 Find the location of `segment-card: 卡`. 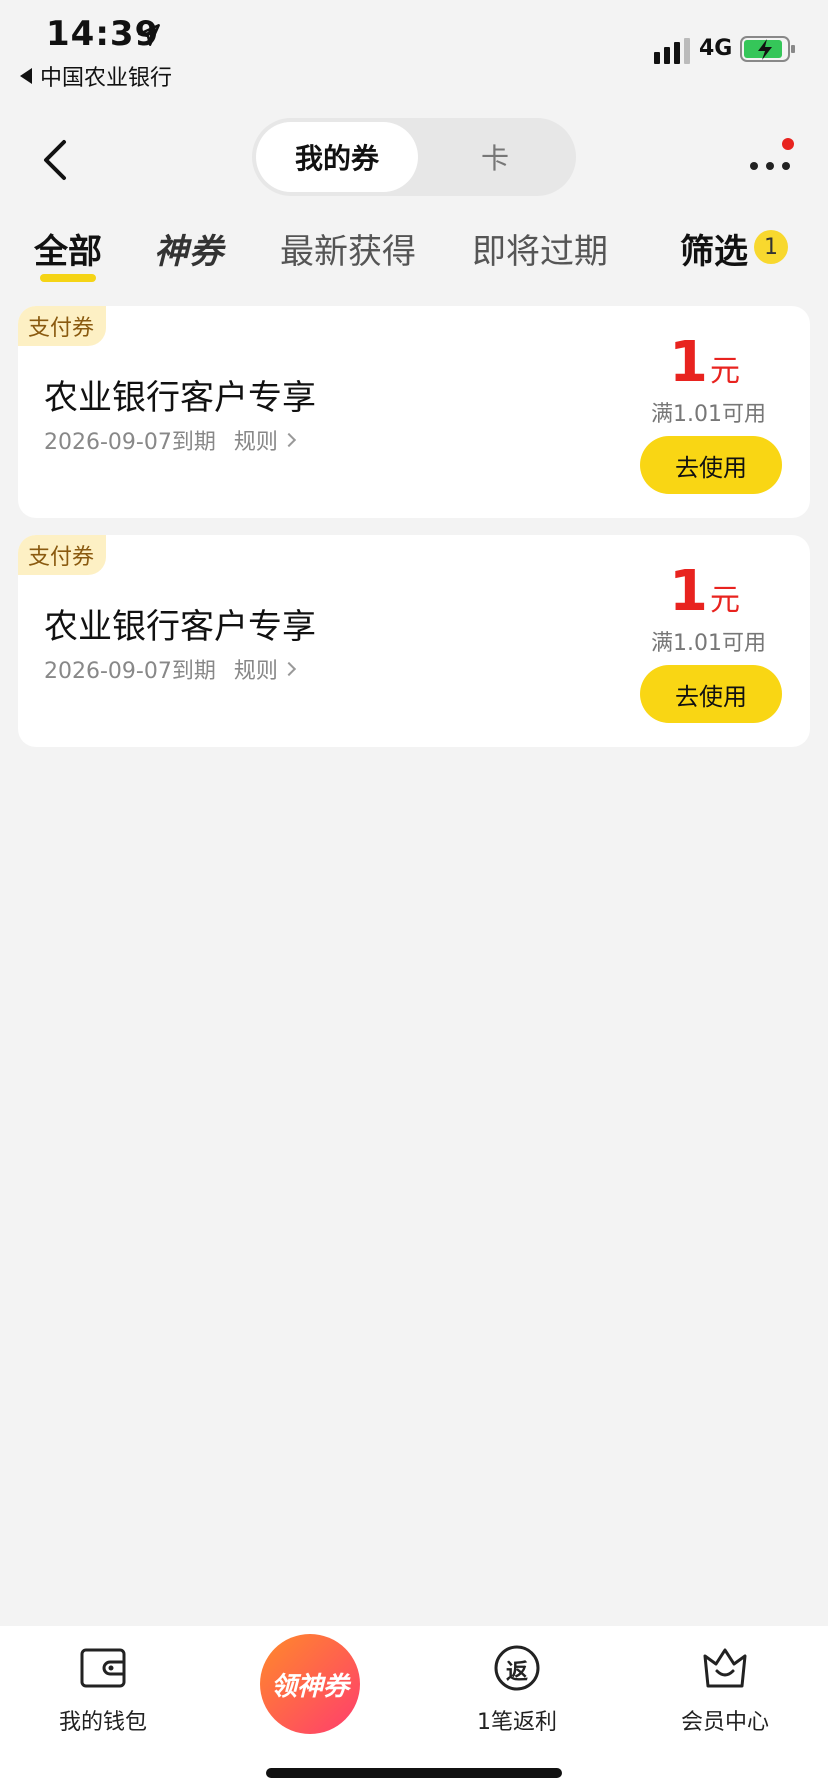

segment-card: 卡 is located at coordinates (495, 157).